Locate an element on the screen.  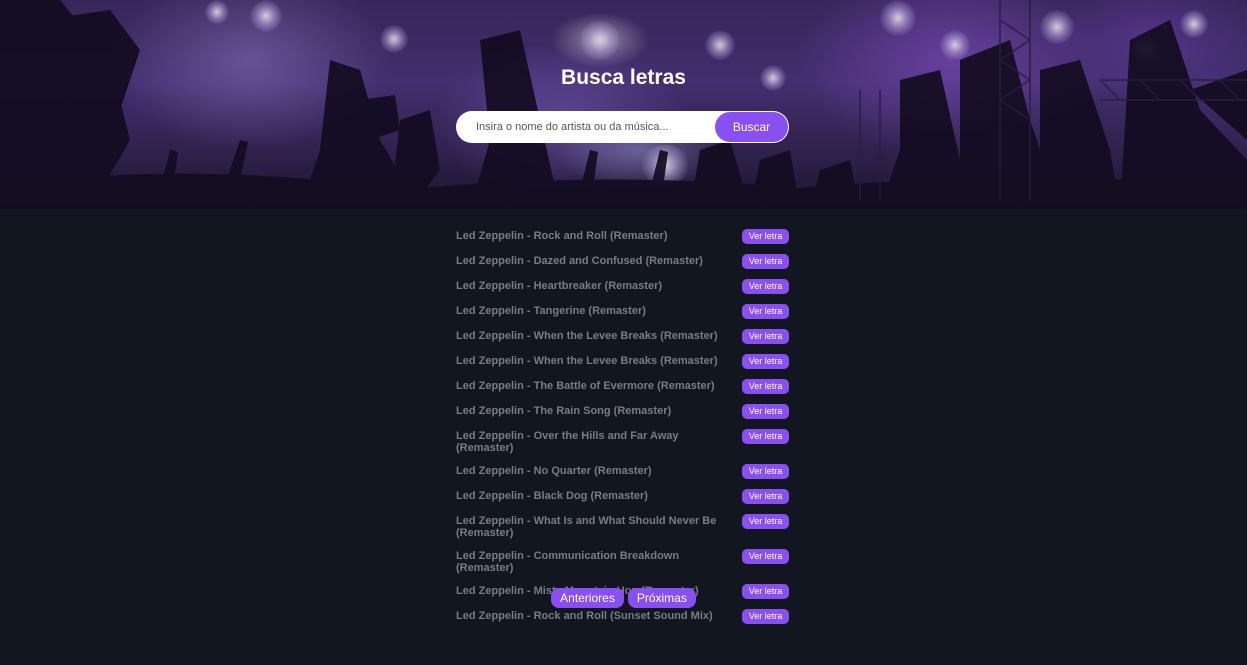
result-title: Led Zeppelin - Black Dog (Remaster) is located at coordinates (552, 496).